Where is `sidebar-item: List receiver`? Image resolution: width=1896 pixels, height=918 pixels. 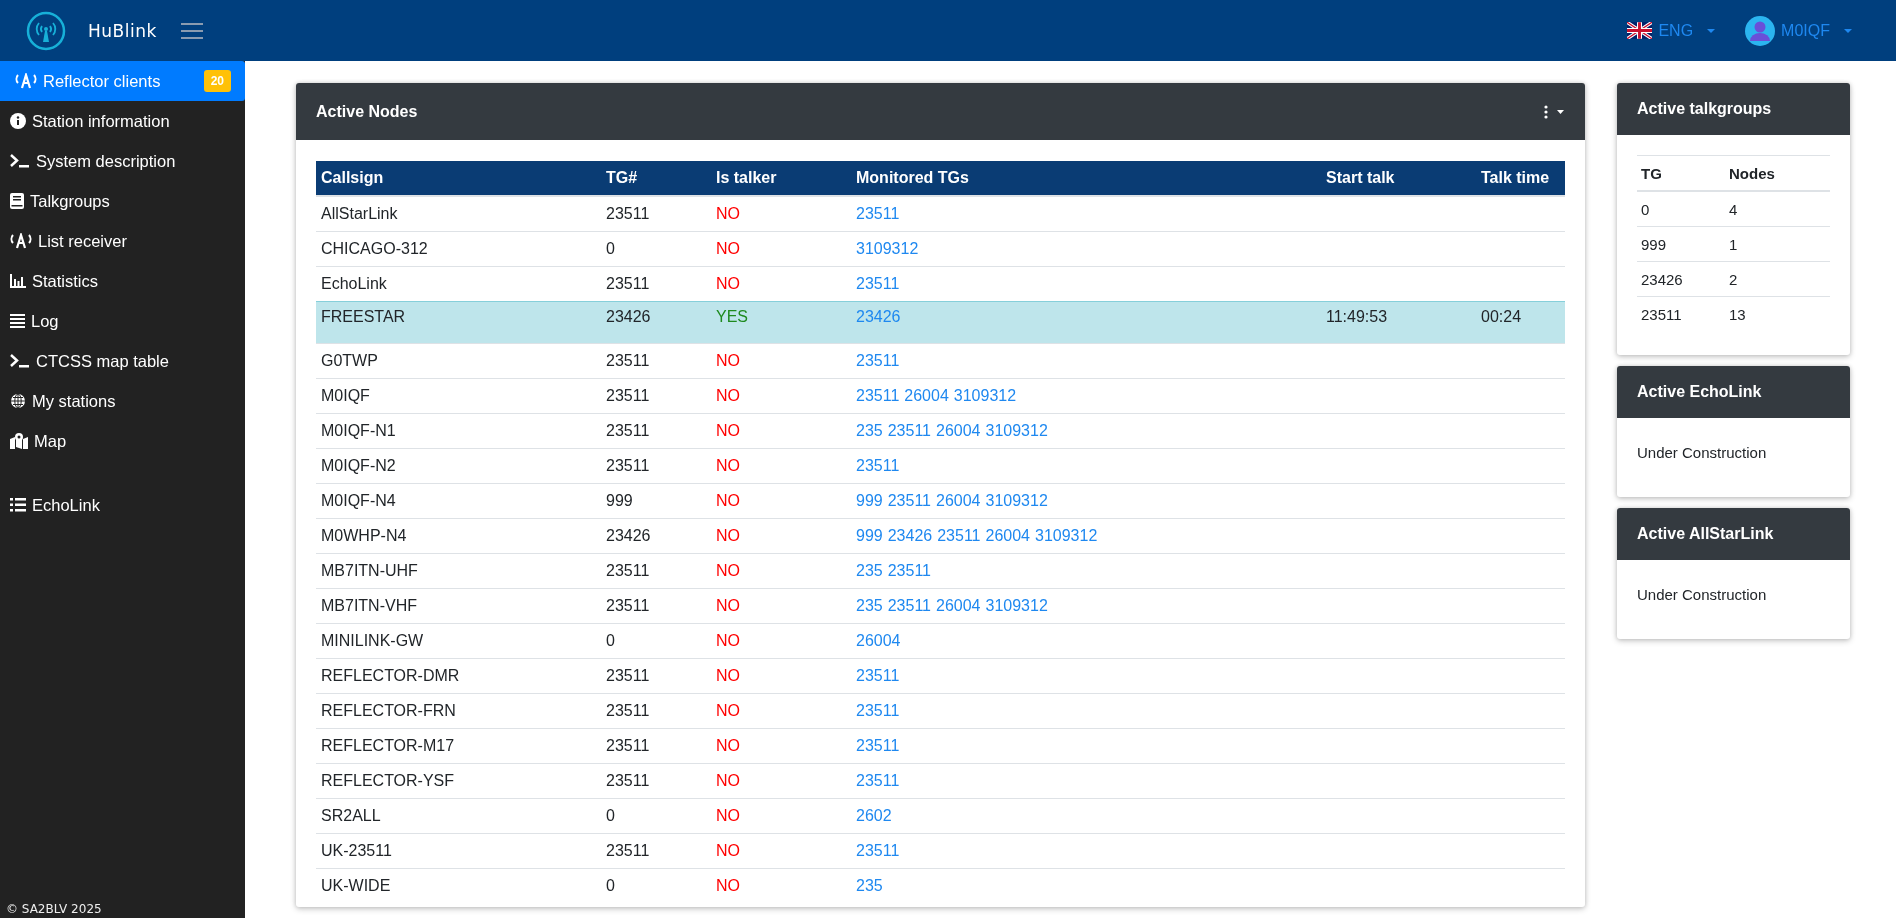
sidebar-item: List receiver is located at coordinates (122, 241).